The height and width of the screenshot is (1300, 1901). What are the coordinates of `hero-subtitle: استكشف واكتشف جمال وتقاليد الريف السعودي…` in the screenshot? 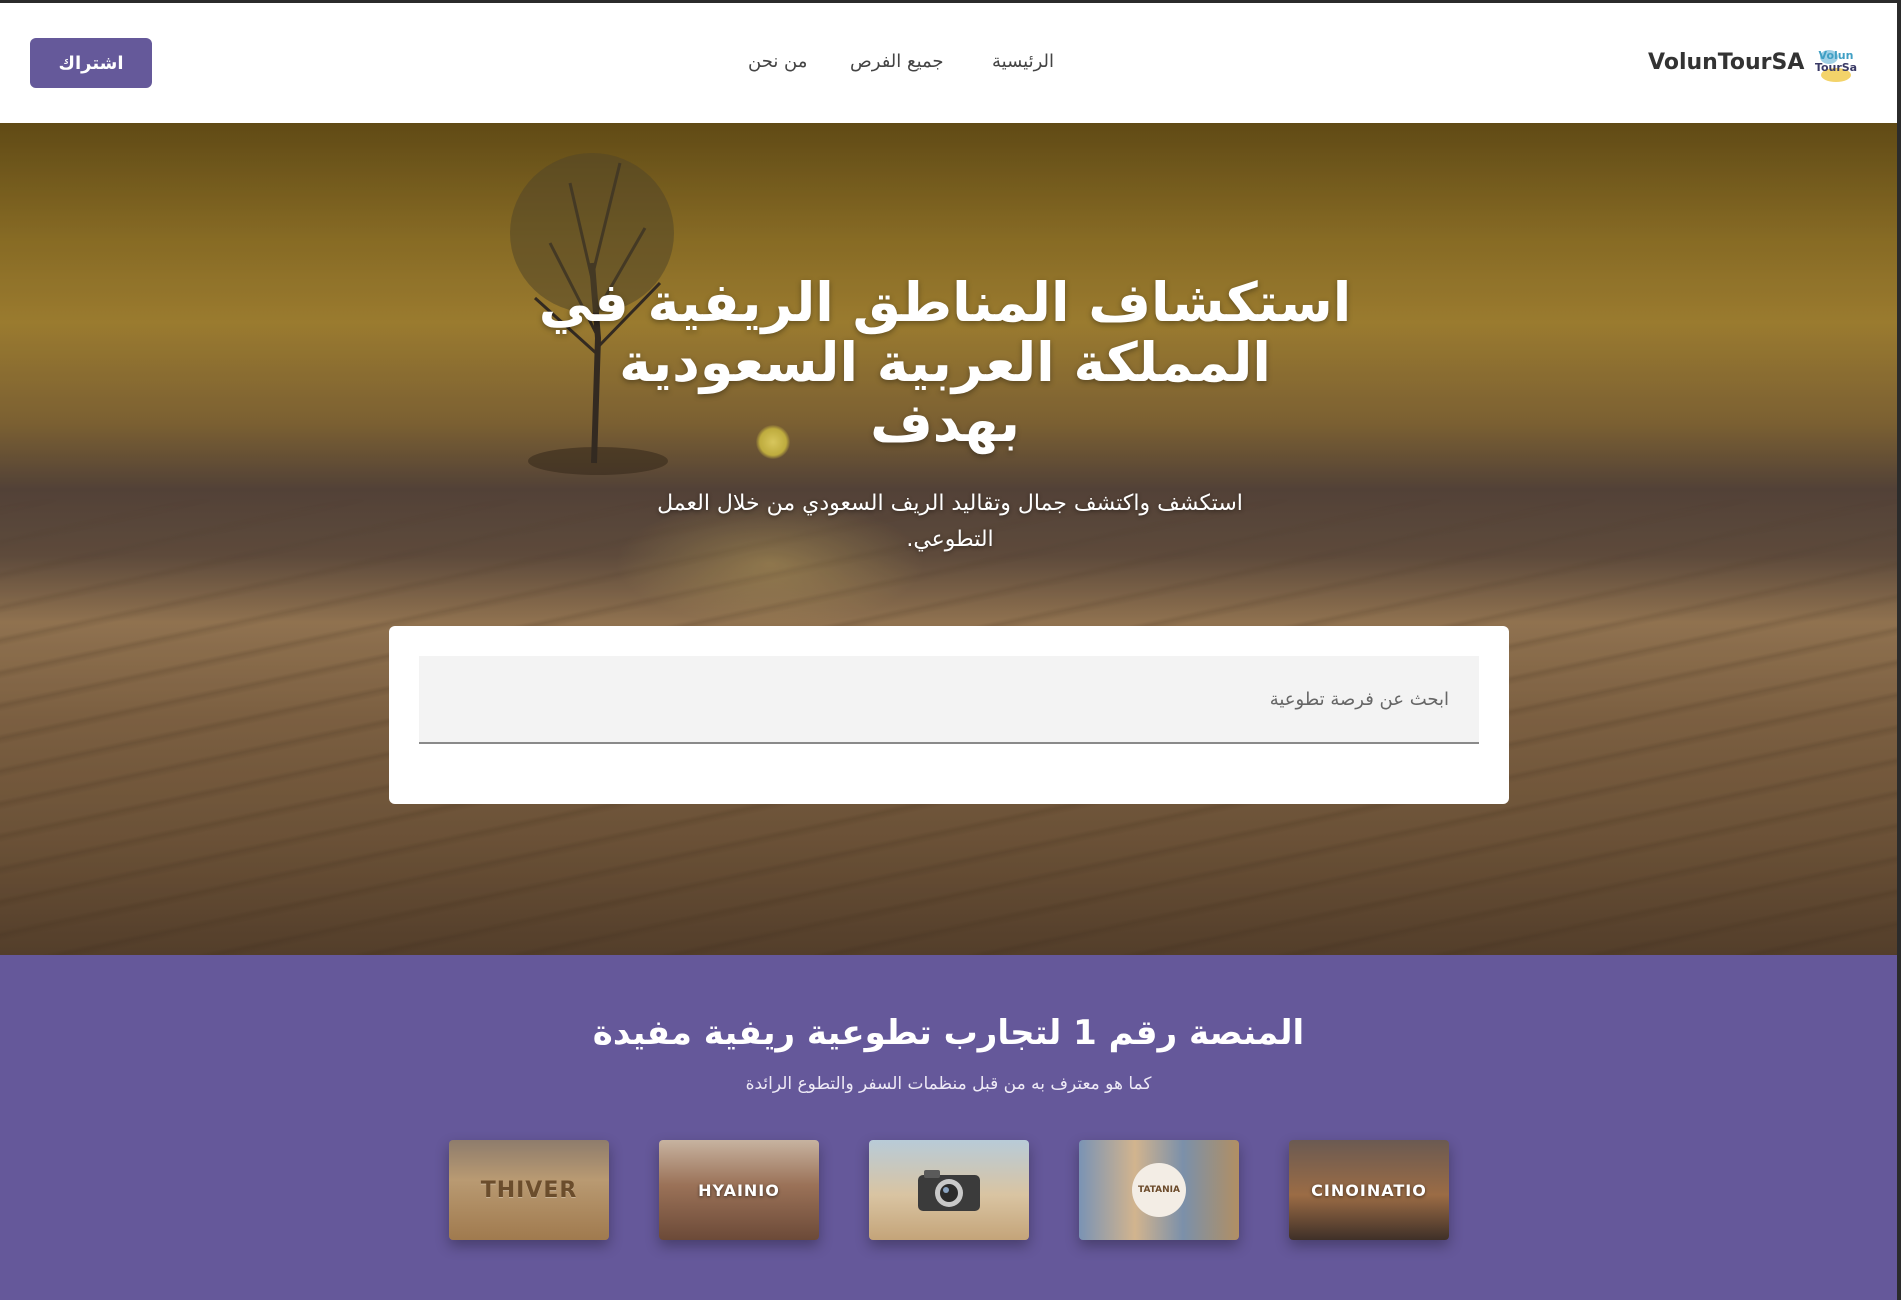 It's located at (950, 521).